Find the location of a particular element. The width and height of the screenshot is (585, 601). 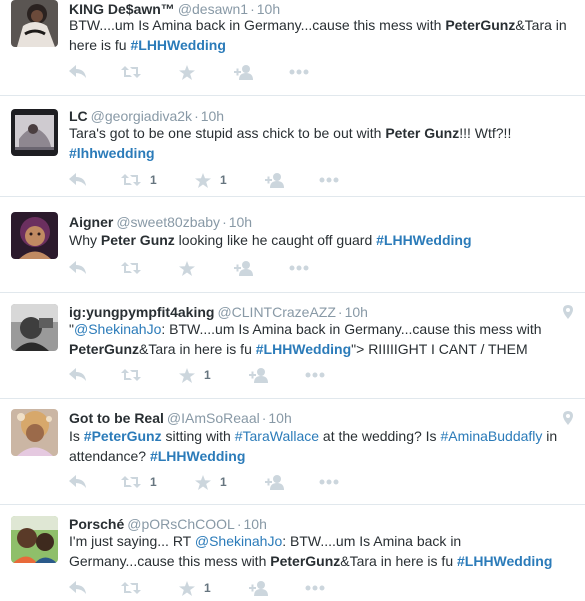

tweet-header: Aigner @sweet80zbaby · 10h is located at coordinates (161, 222).